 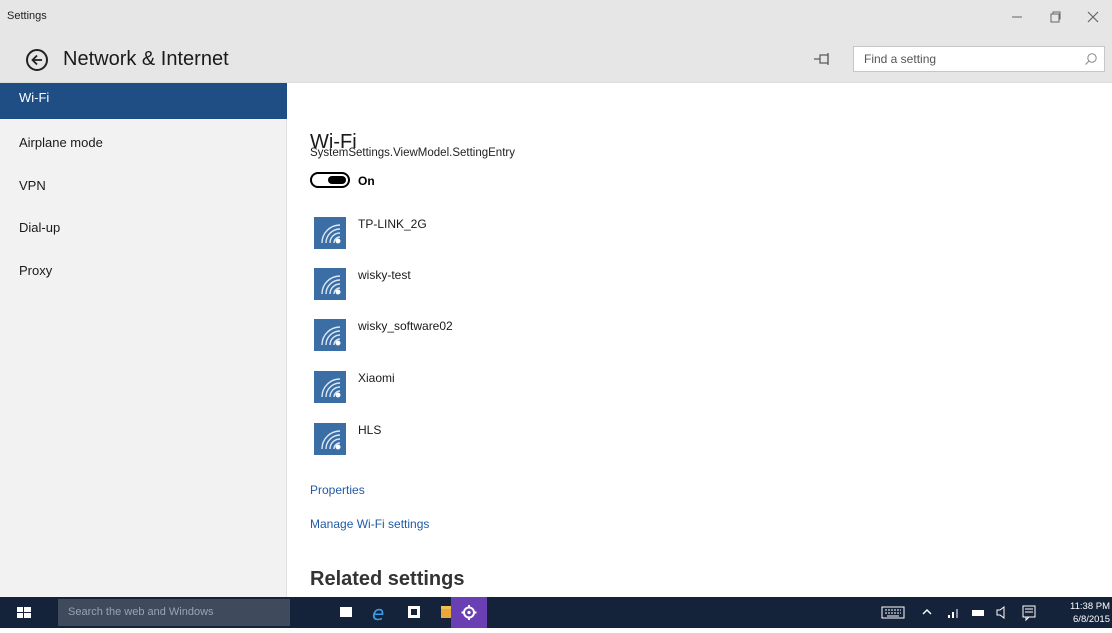 I want to click on back-button, so click(x=37, y=60).